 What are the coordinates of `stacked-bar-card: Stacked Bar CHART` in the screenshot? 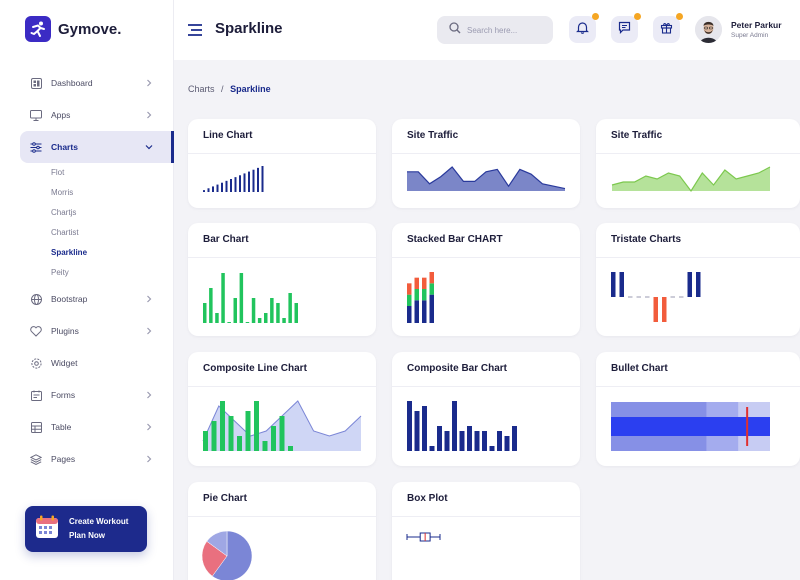 It's located at (486, 279).